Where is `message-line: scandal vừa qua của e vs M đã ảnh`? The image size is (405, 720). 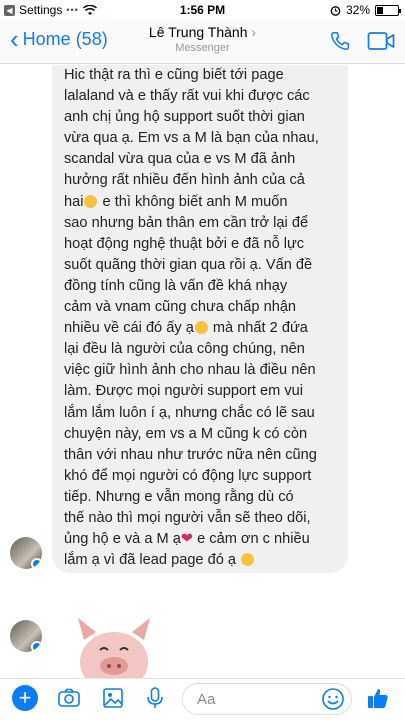
message-line: scandal vừa qua của e vs M đã ảnh is located at coordinates (180, 159).